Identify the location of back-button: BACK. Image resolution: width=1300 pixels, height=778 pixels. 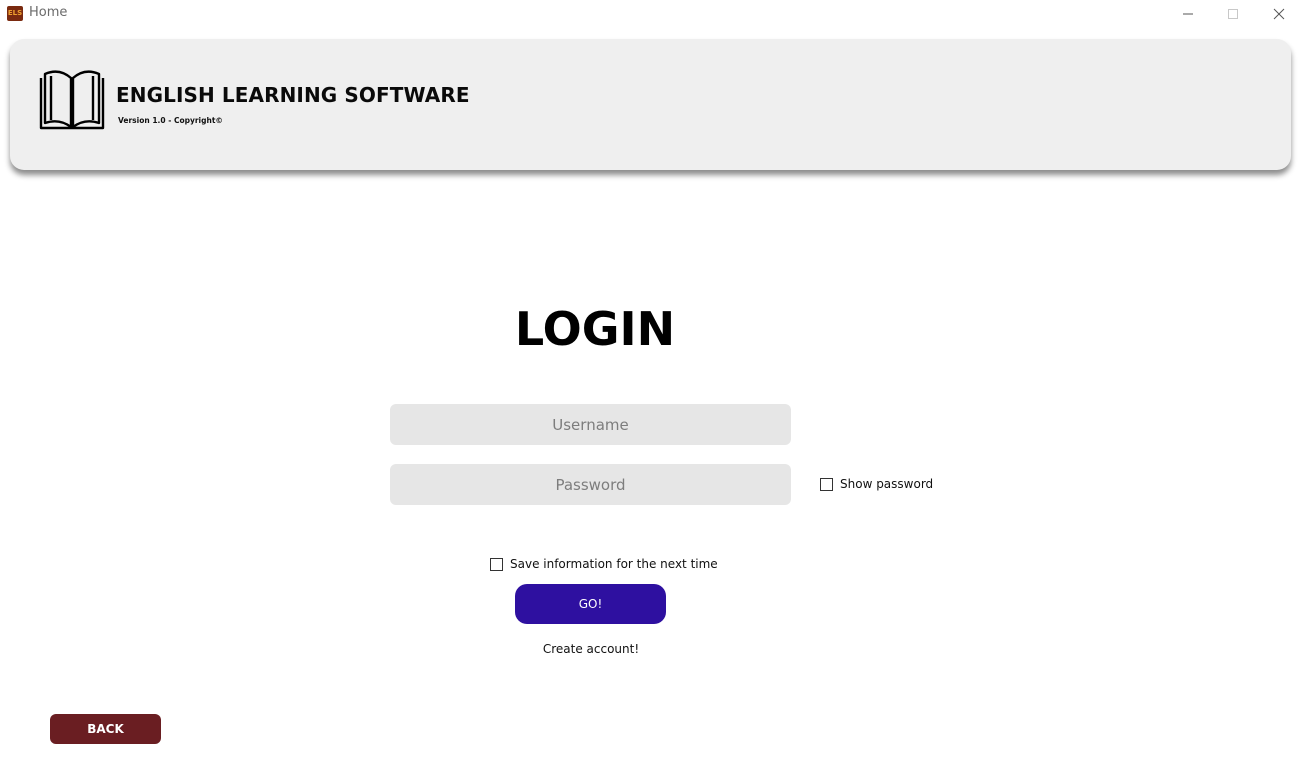
(105, 729).